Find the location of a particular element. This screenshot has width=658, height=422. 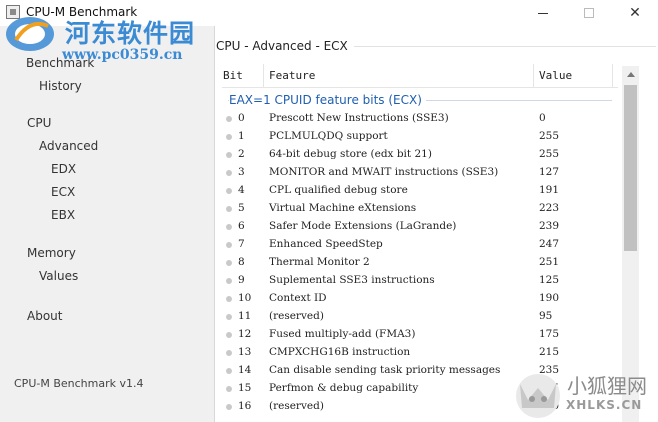

scroll-up-icon is located at coordinates (630, 74).